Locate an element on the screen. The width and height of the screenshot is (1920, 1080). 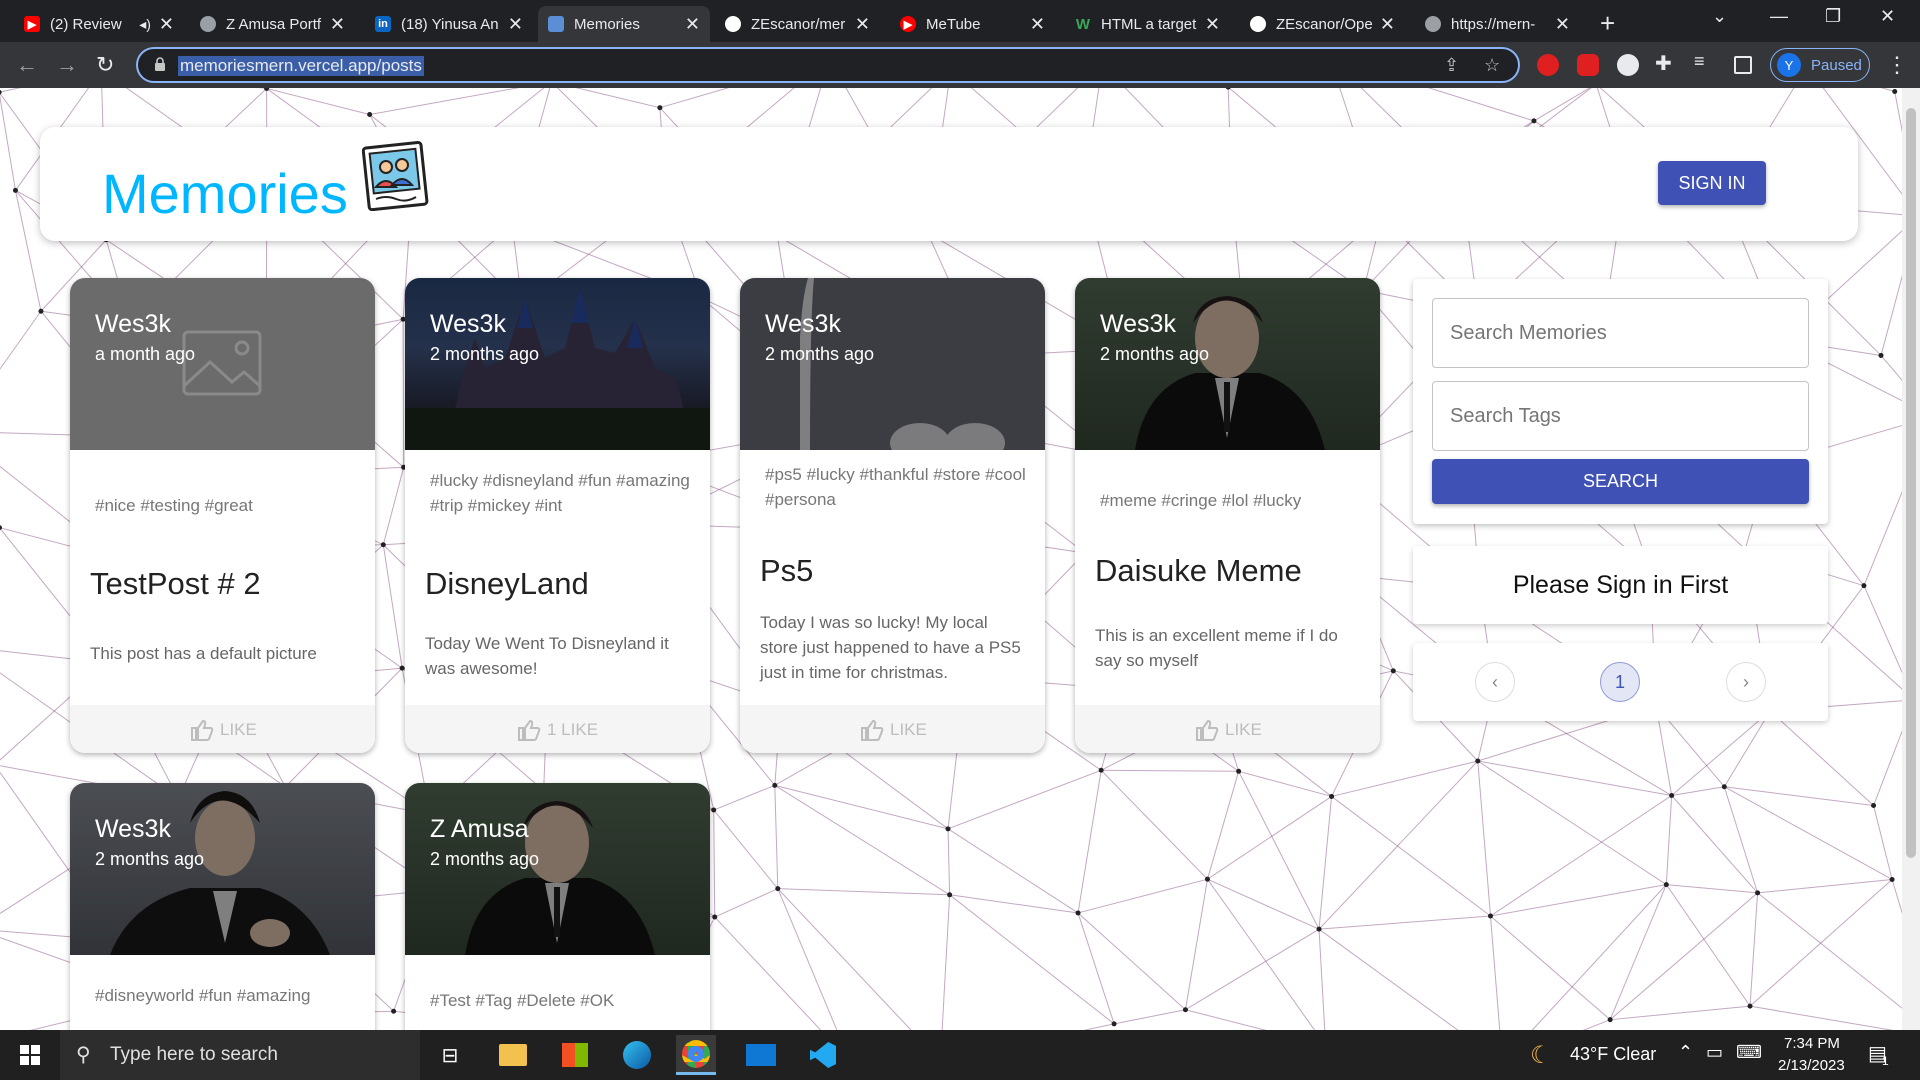
post-tags: #meme #cringe #lol #lucky is located at coordinates (1201, 500).